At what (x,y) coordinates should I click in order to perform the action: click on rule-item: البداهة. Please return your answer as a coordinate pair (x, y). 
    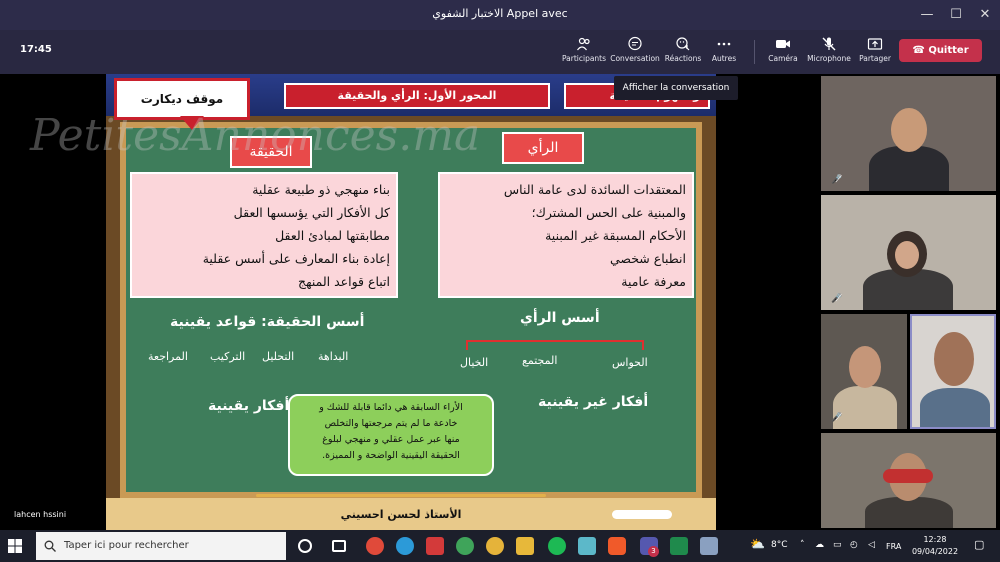
    Looking at the image, I should click on (333, 356).